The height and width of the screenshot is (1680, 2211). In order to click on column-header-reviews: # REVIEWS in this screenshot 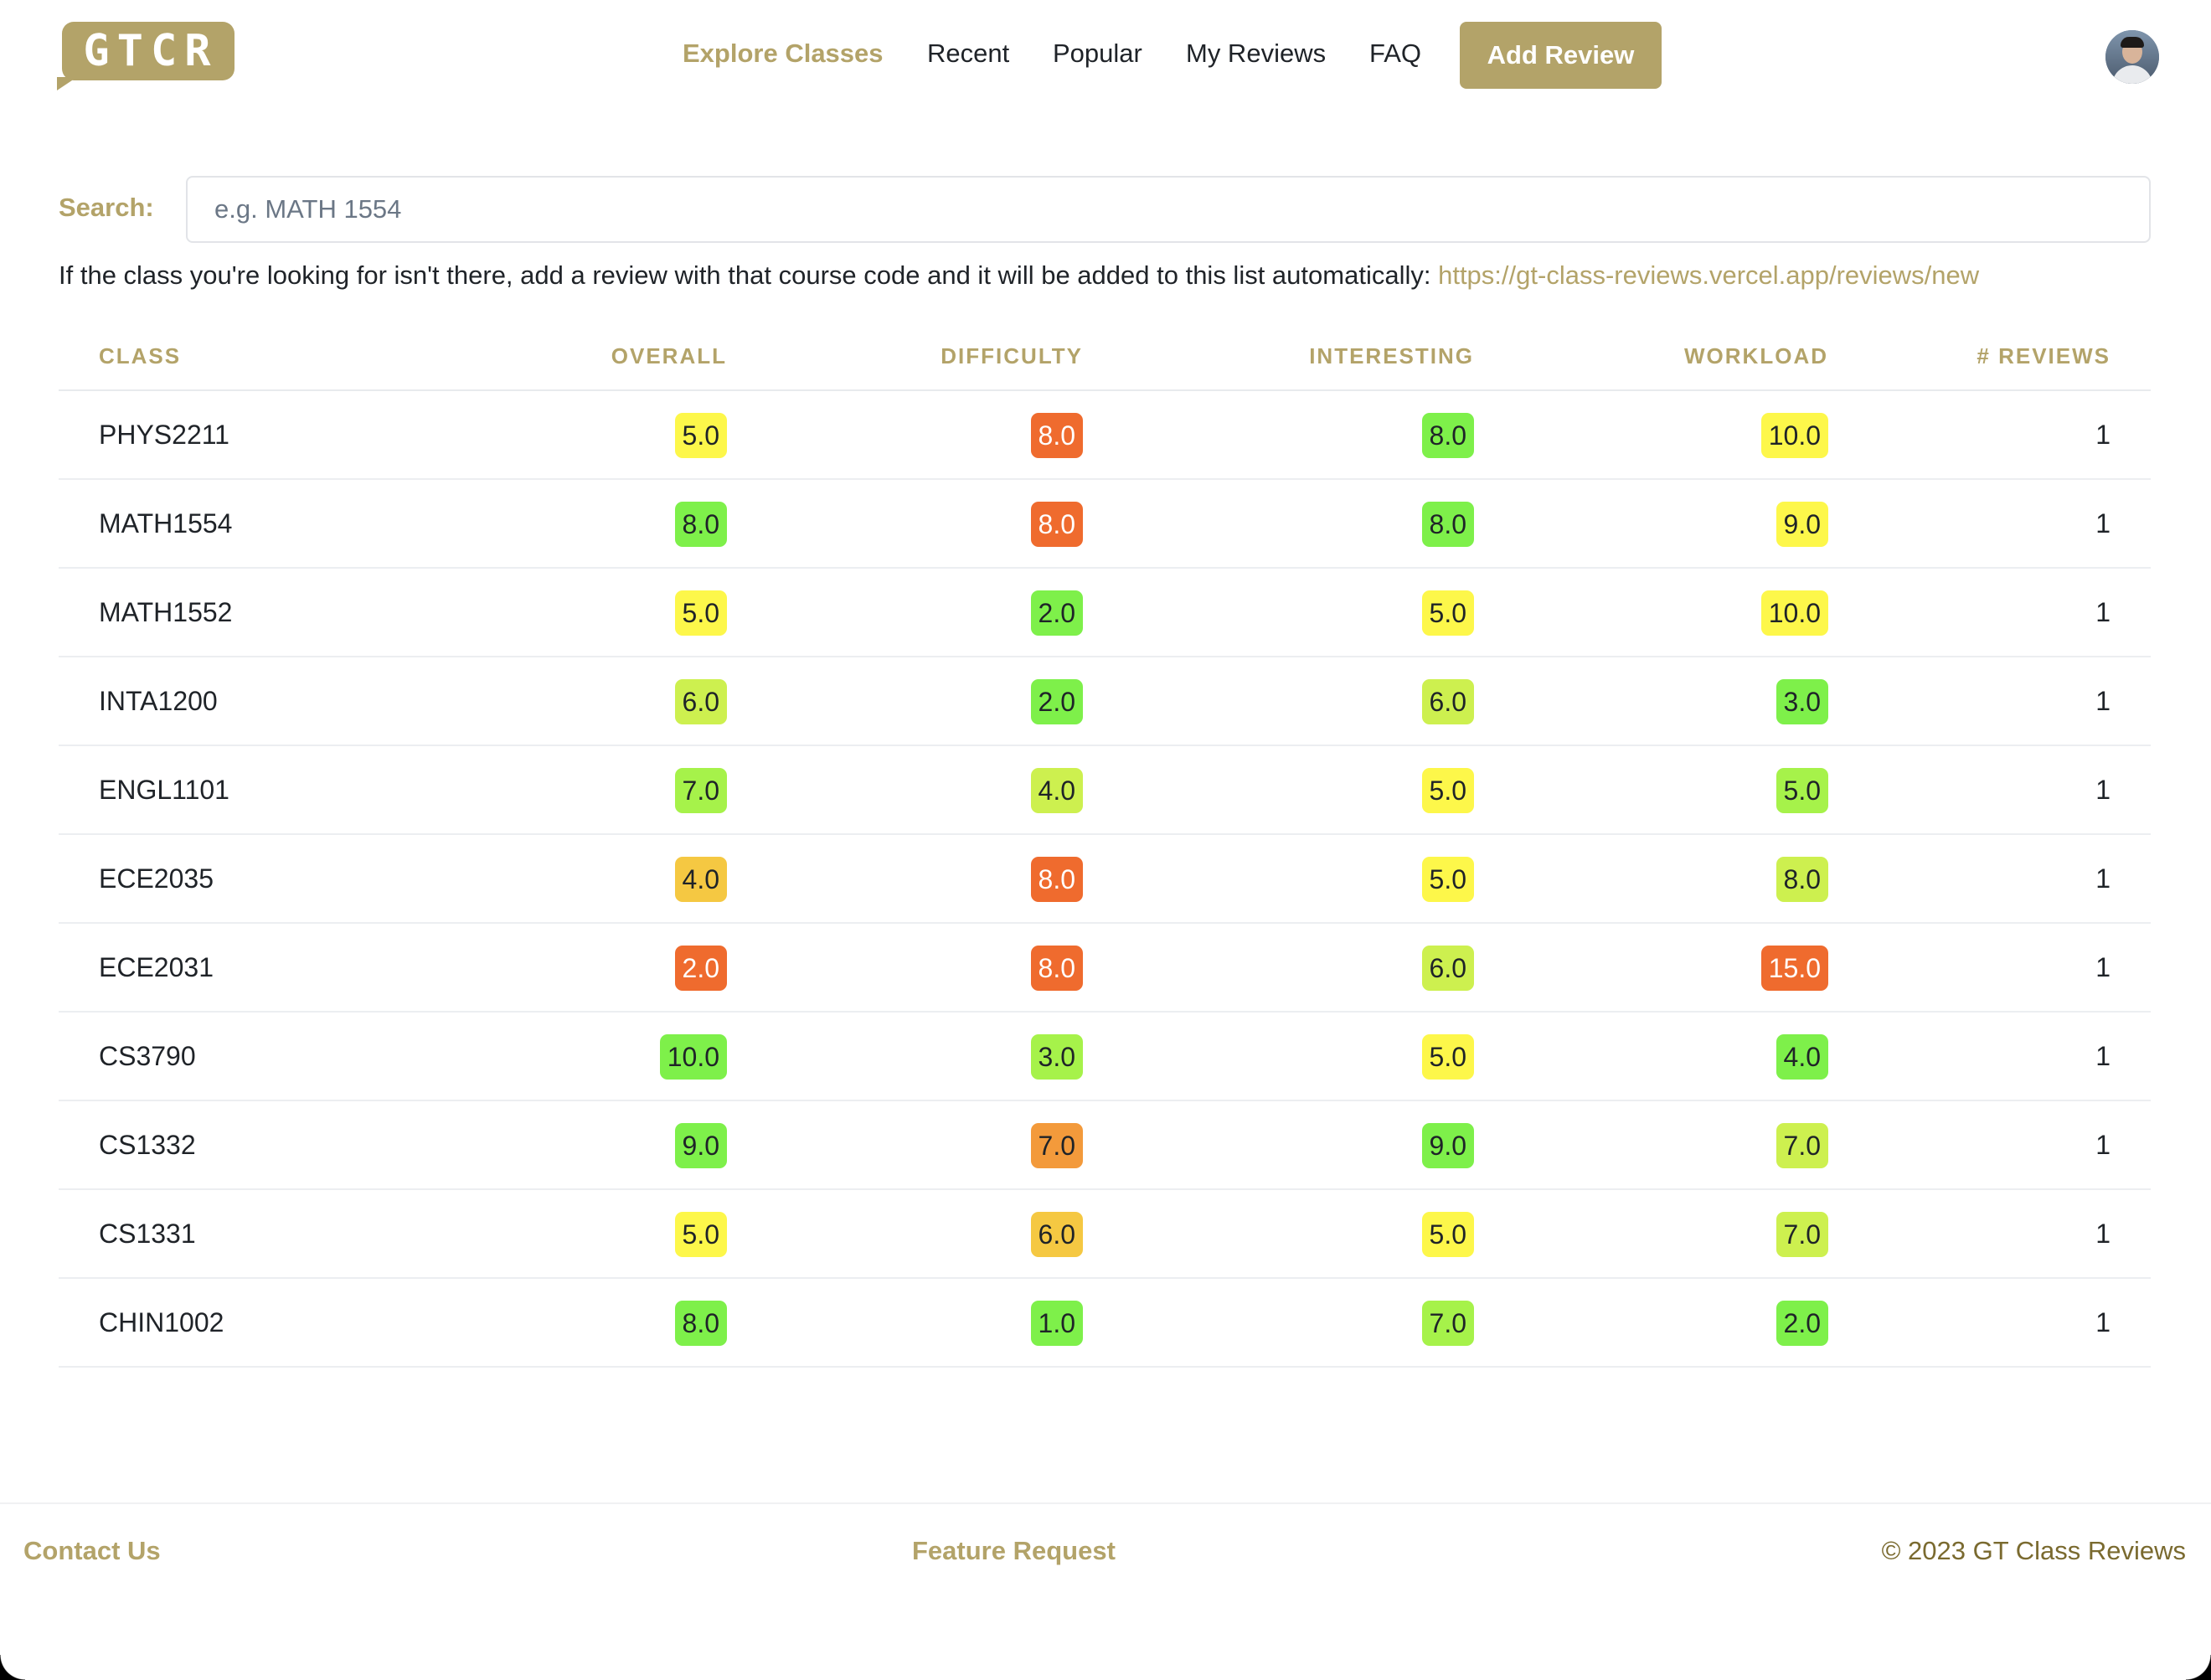, I will do `click(2043, 356)`.